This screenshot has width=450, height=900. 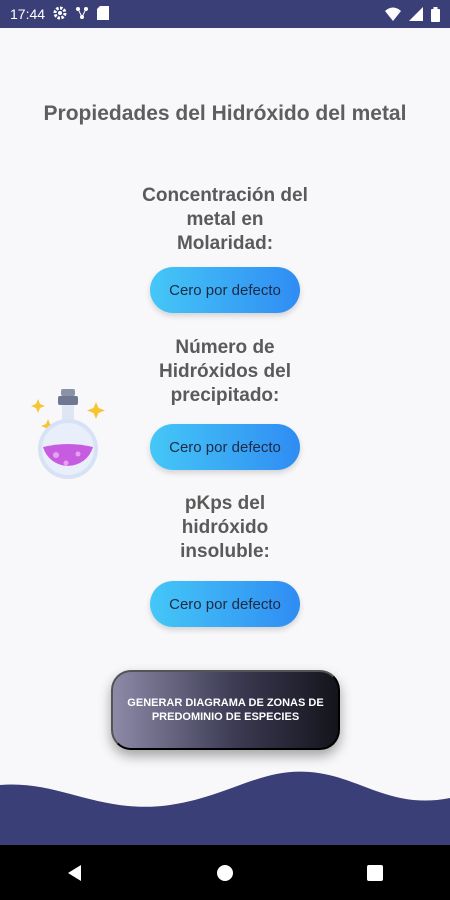 What do you see at coordinates (225, 113) in the screenshot?
I see `page-title: Propiedades del Hidróxido del metal` at bounding box center [225, 113].